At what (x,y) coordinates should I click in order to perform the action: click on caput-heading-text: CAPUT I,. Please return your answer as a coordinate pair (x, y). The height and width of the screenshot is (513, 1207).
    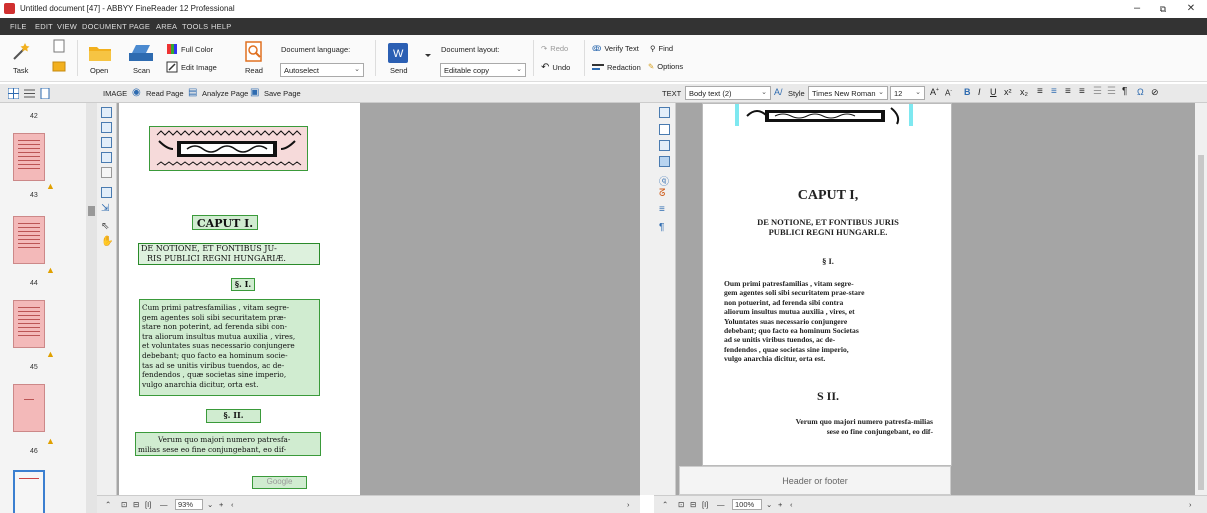
    Looking at the image, I should click on (828, 196).